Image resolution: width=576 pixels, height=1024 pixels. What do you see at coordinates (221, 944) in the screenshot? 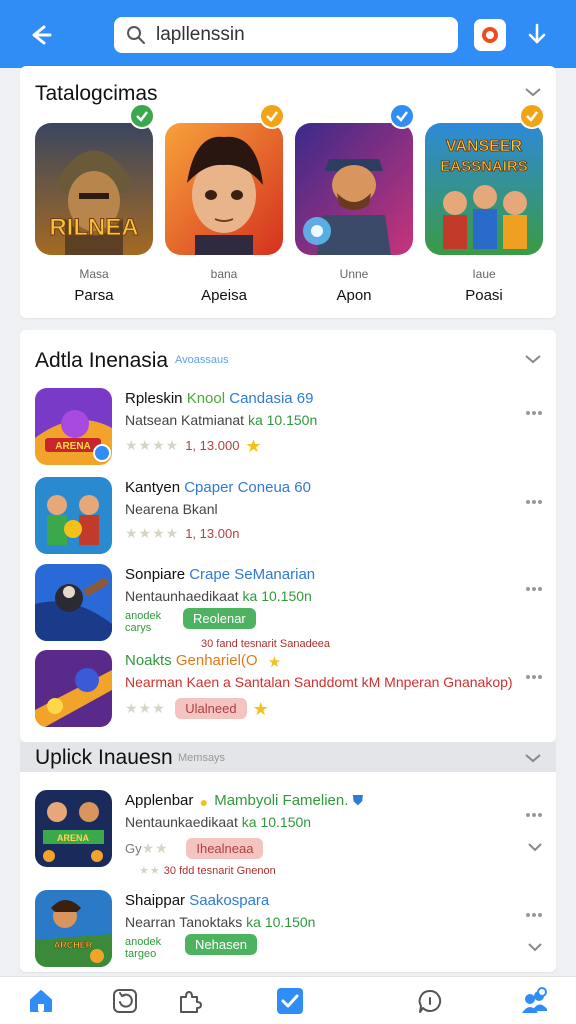
I see `app-status-pill: Nehasen` at bounding box center [221, 944].